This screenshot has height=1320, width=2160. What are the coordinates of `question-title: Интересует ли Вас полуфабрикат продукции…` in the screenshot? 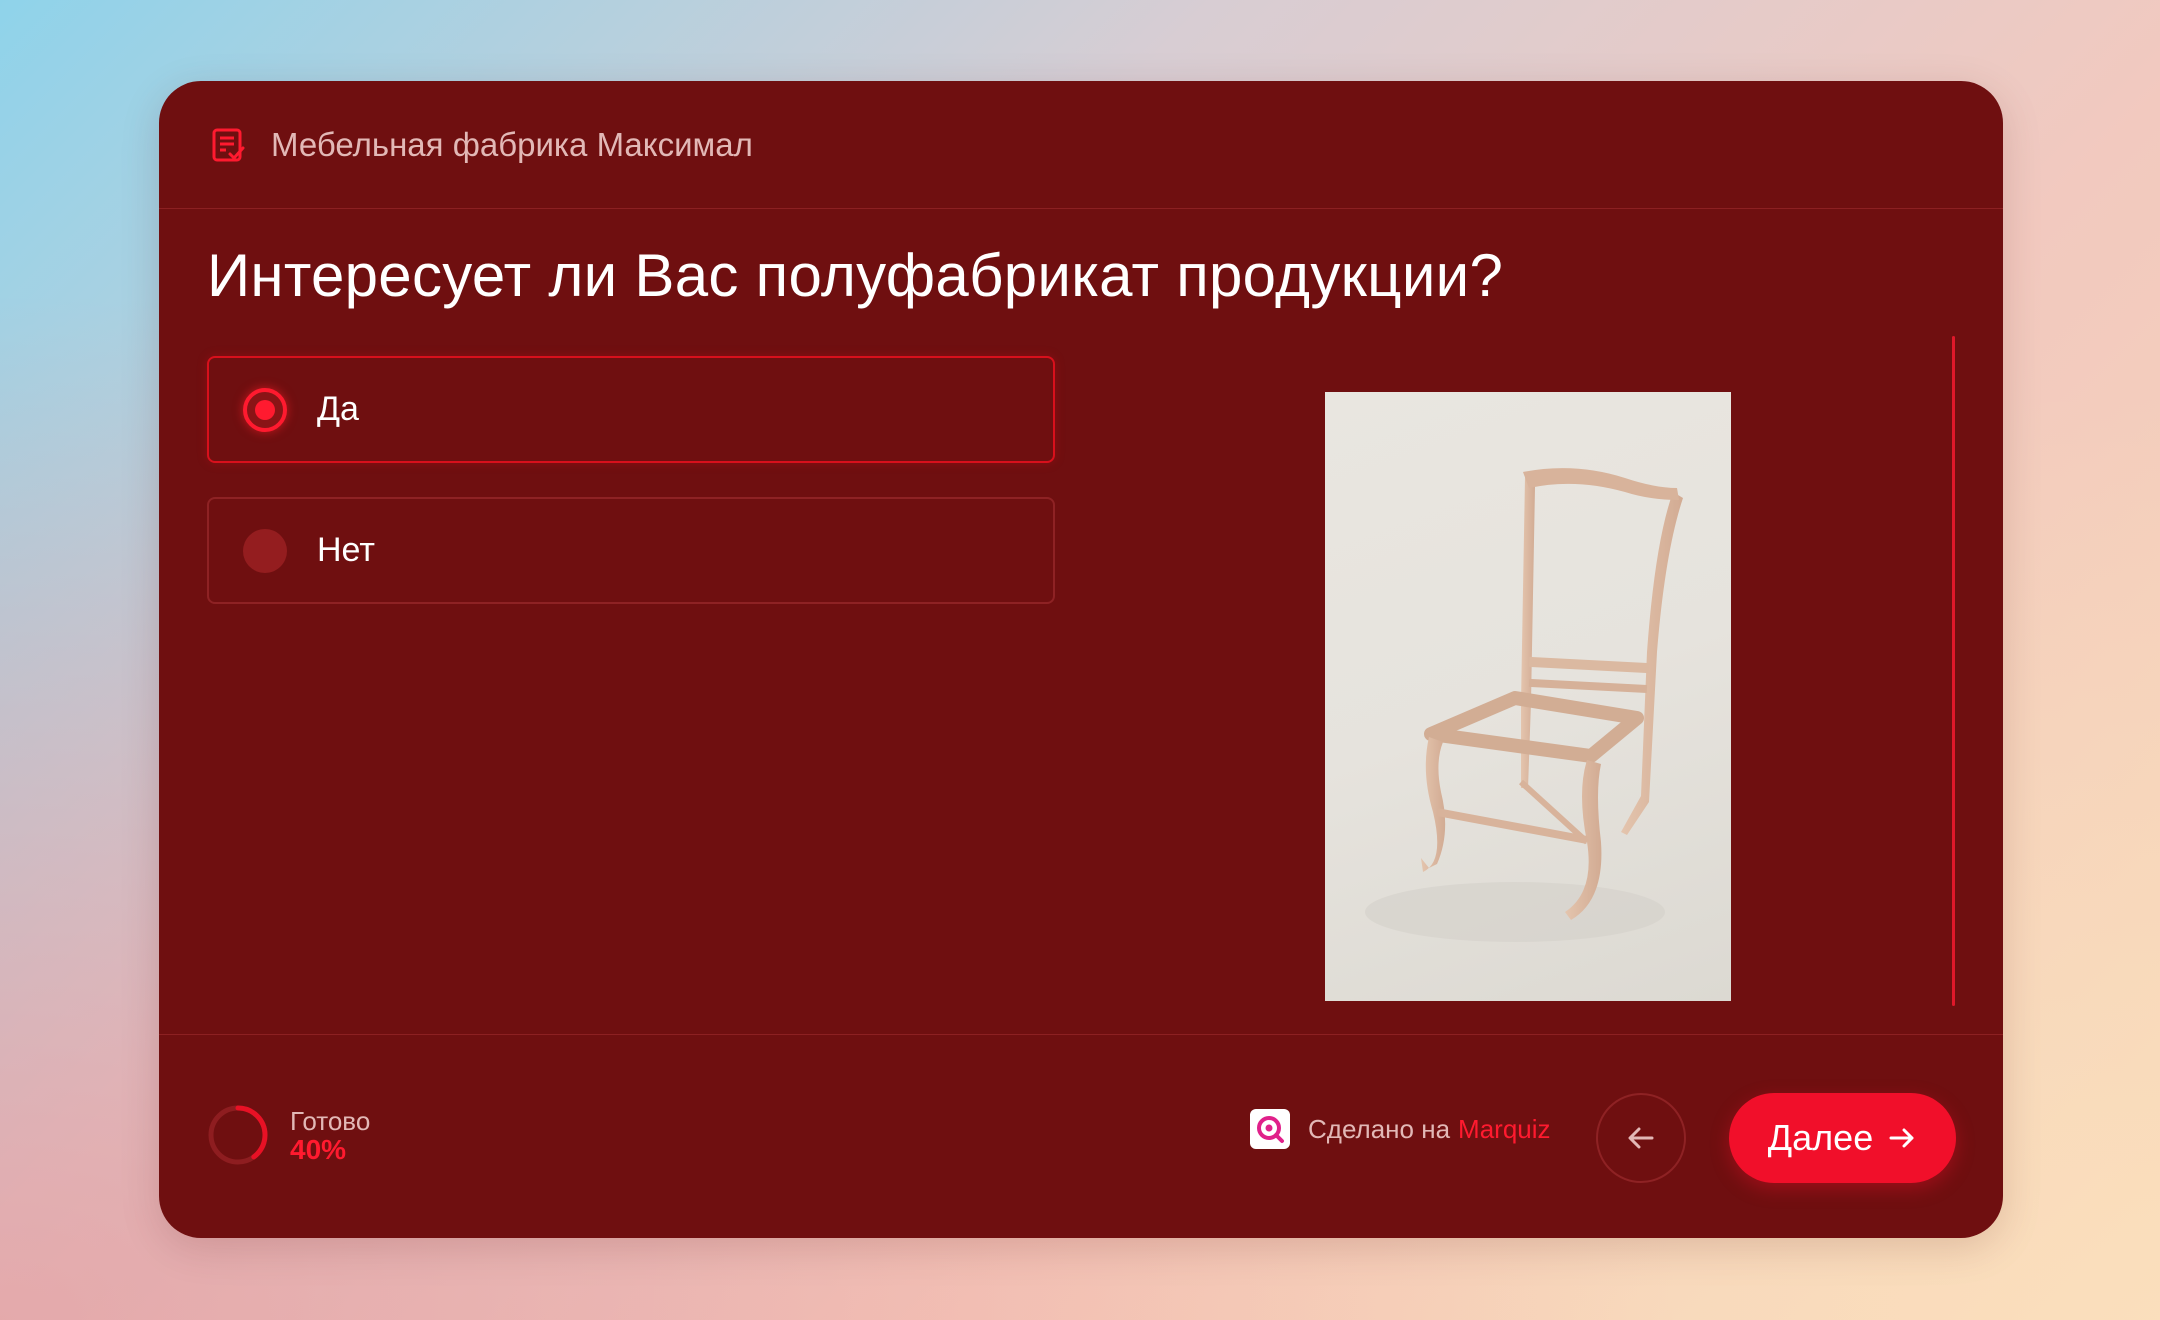 It's located at (855, 275).